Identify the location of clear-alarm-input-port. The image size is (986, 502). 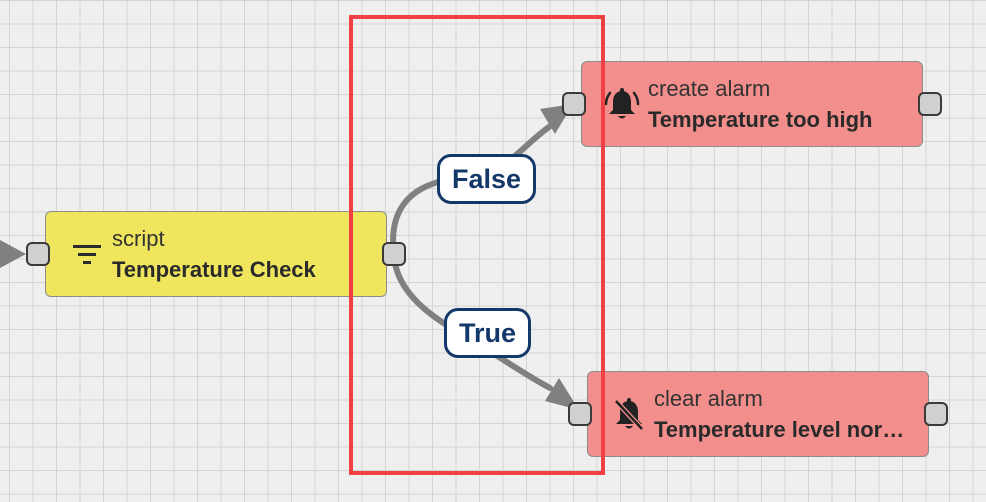
(580, 414).